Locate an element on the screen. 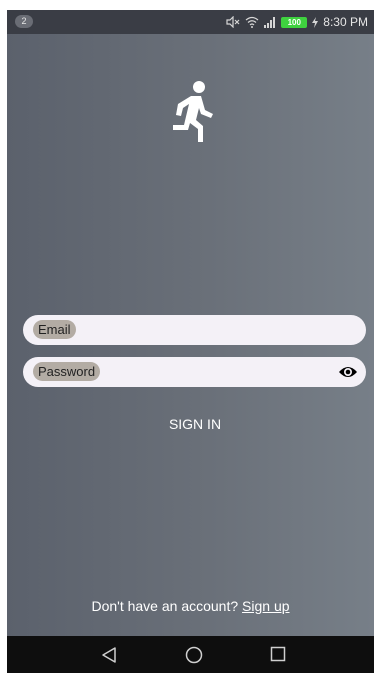 Image resolution: width=376 pixels, height=673 pixels. navigation-bar is located at coordinates (190, 654).